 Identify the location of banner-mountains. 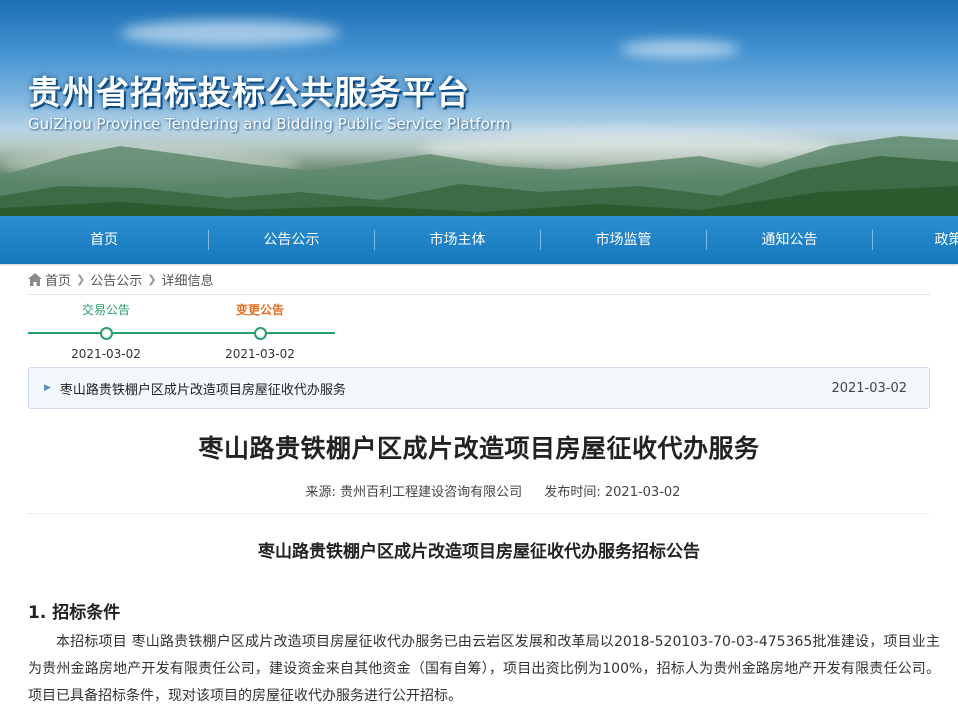
(479, 171).